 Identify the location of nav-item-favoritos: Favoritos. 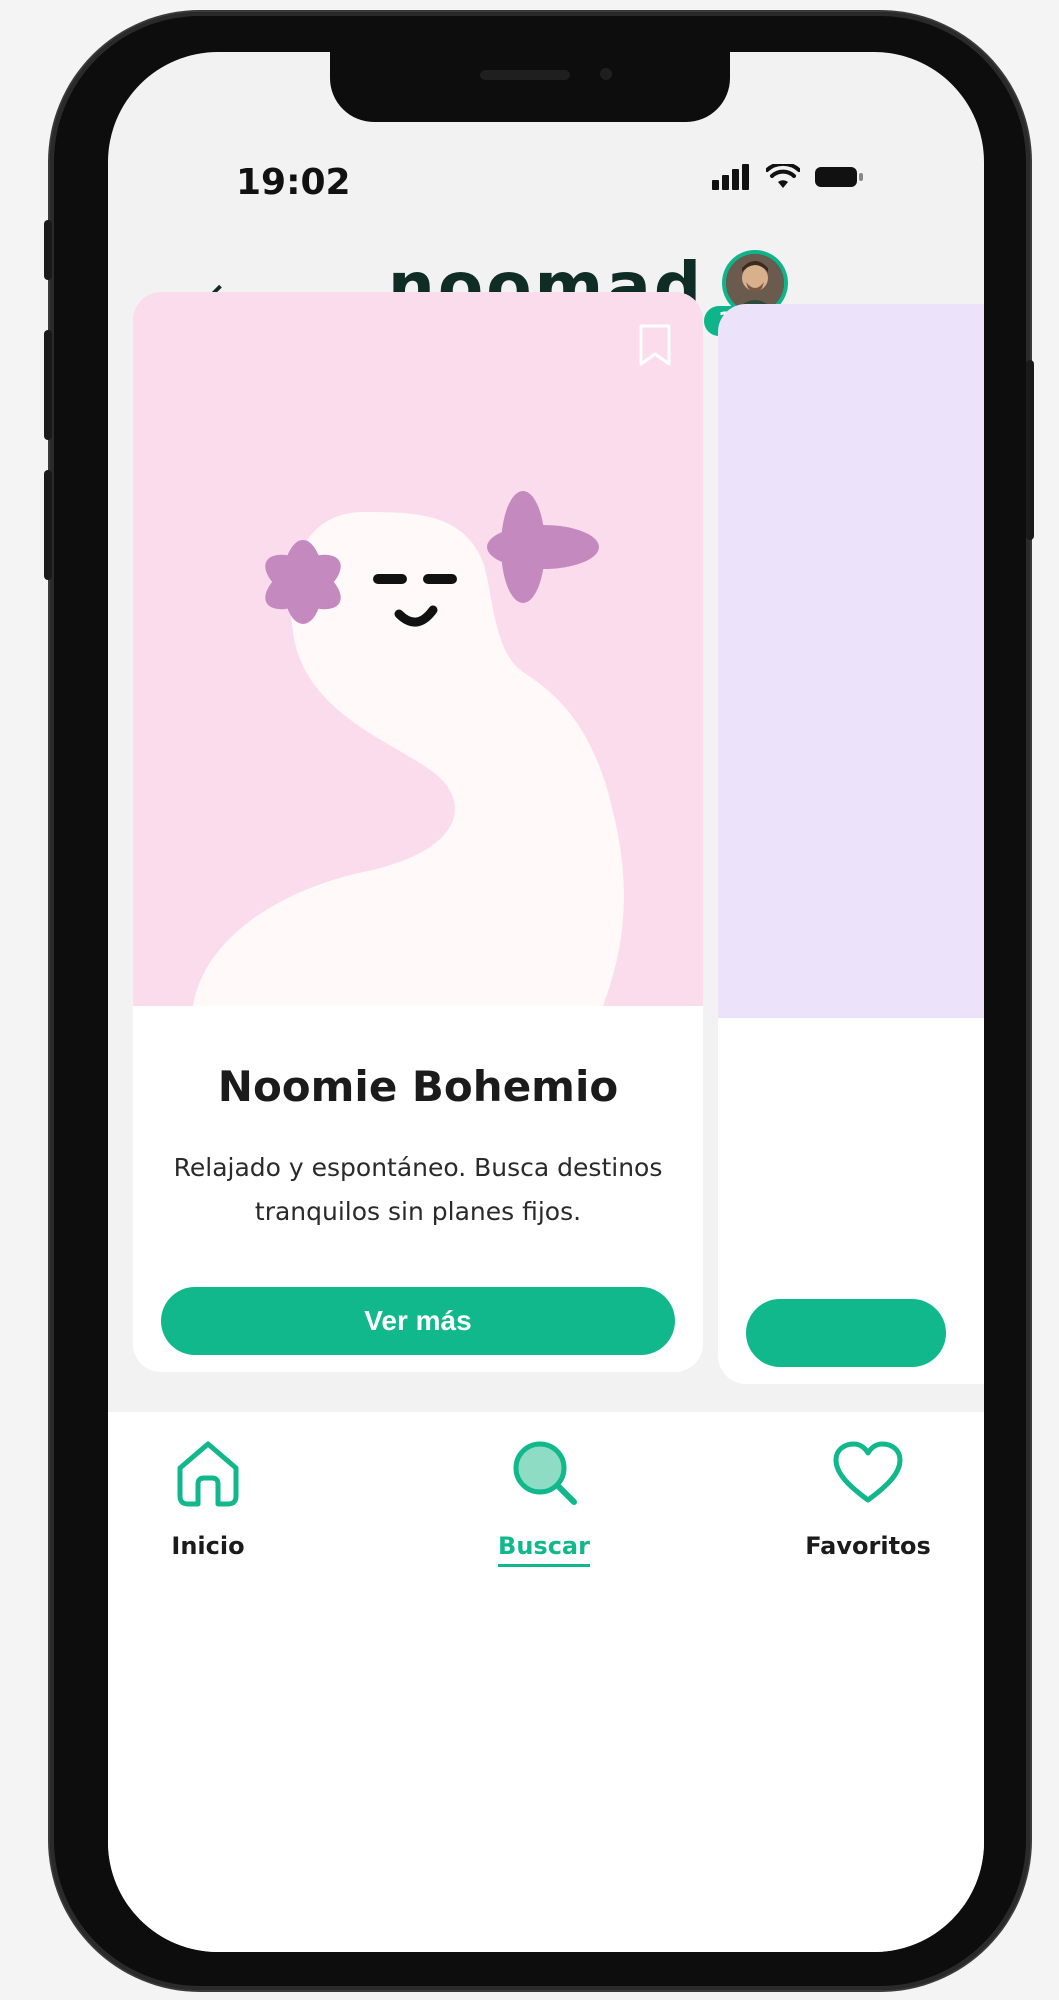
(868, 1496).